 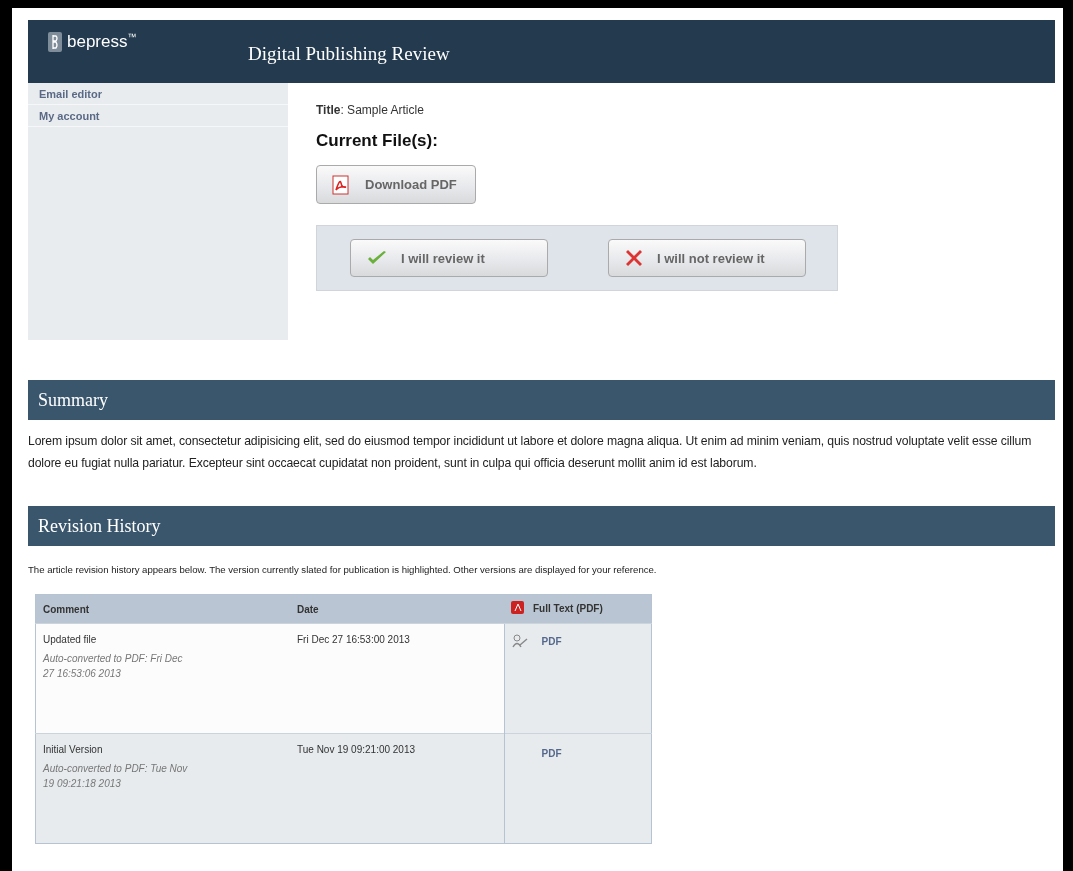 I want to click on date-cell: Tue Nov 19 09:21:00 2013, so click(x=397, y=788).